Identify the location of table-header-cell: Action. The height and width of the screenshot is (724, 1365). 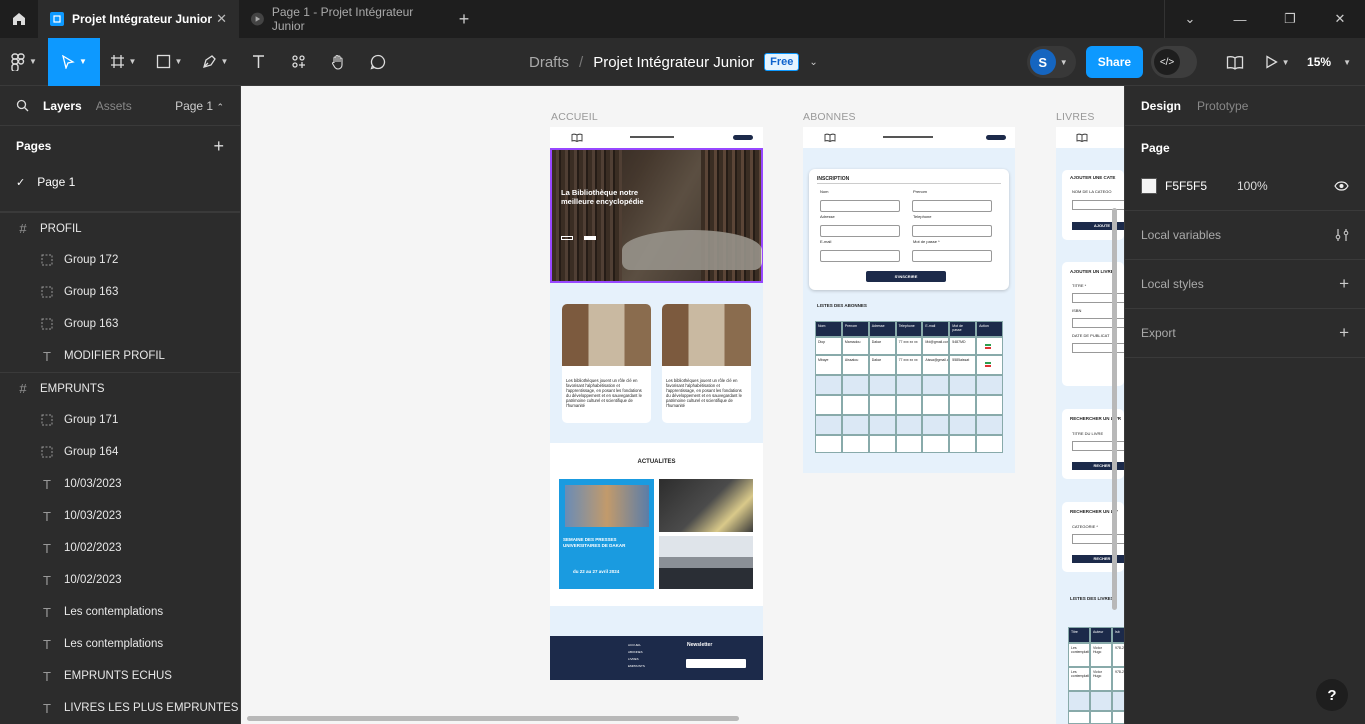
(989, 329).